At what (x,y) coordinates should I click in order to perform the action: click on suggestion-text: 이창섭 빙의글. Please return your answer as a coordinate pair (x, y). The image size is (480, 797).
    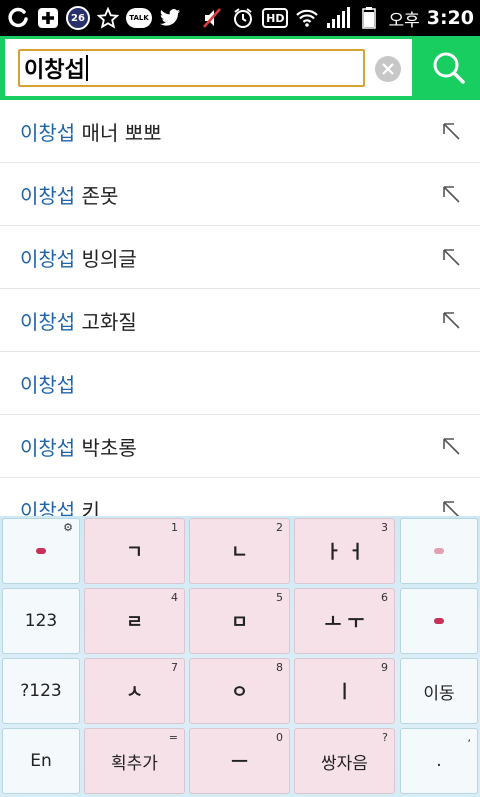
    Looking at the image, I should click on (78, 257).